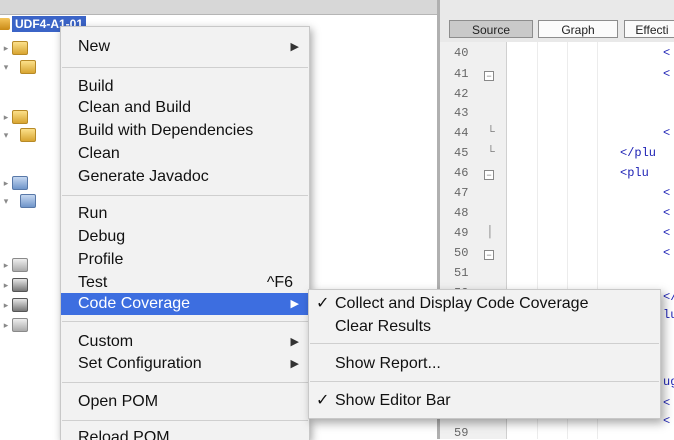  Describe the element at coordinates (638, 153) in the screenshot. I see `code-text: </plu` at that location.